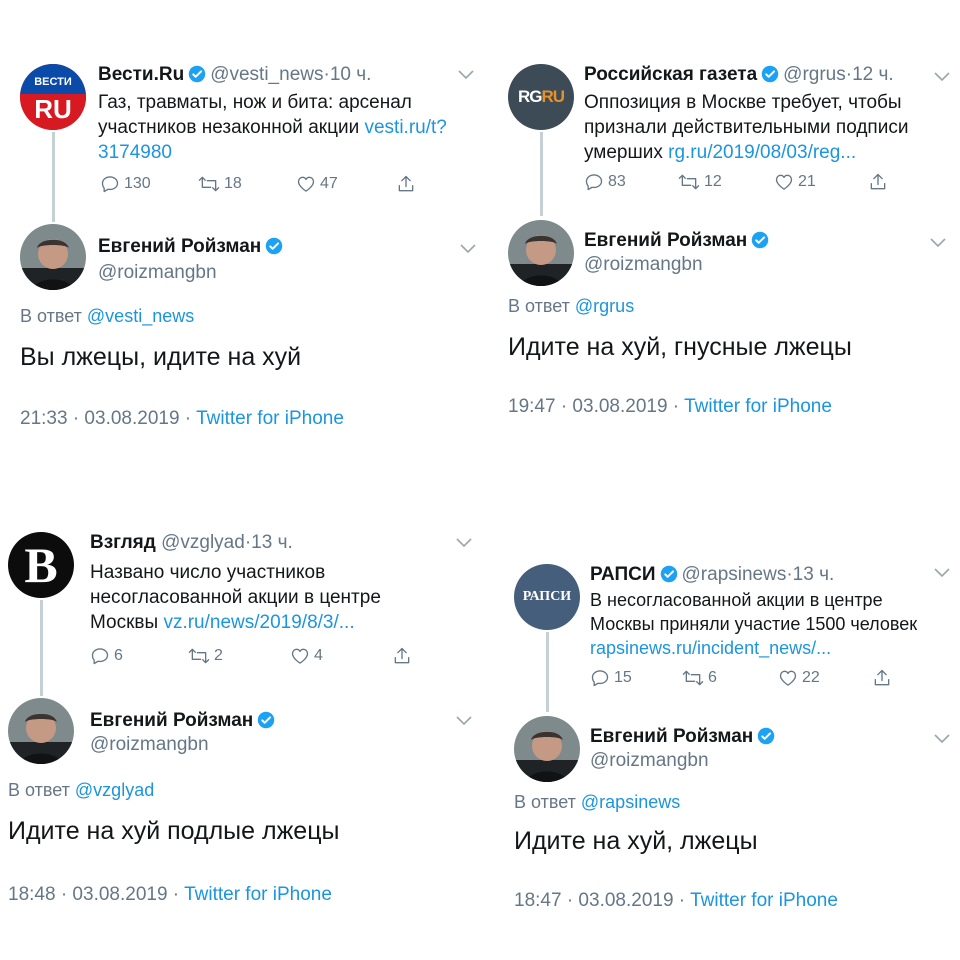  I want to click on reply-action: 130, so click(125, 184).